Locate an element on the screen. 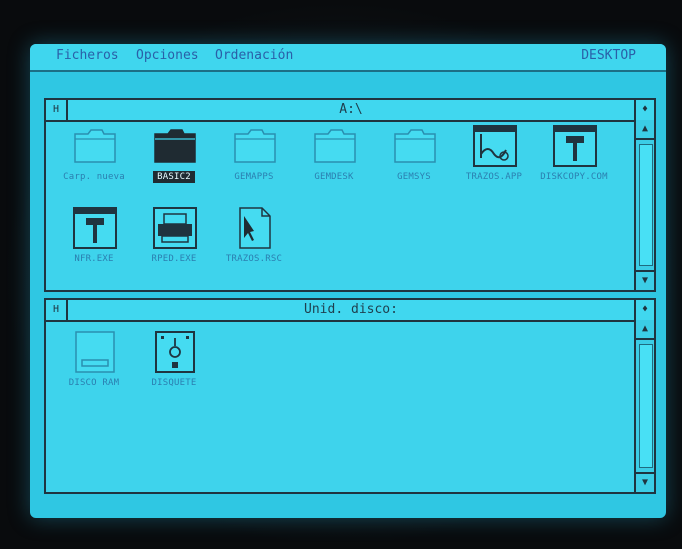 The width and height of the screenshot is (682, 549). window-title: A:\ is located at coordinates (351, 109).